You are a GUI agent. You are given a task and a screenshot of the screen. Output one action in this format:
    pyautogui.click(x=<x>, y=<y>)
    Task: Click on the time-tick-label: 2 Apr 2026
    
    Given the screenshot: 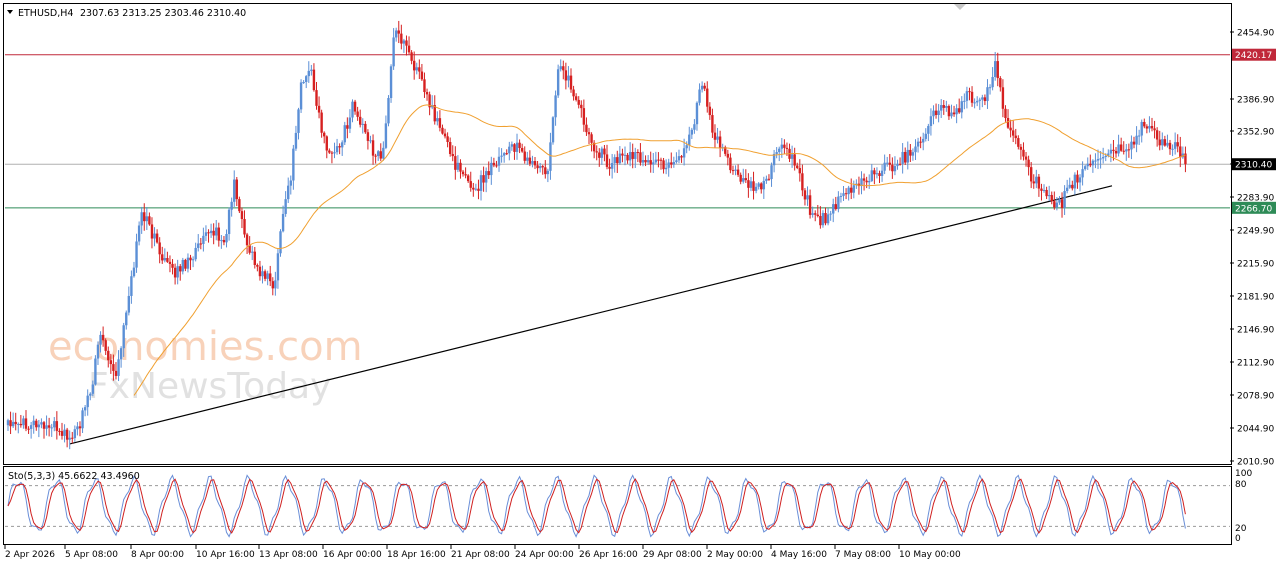 What is the action you would take?
    pyautogui.click(x=30, y=555)
    